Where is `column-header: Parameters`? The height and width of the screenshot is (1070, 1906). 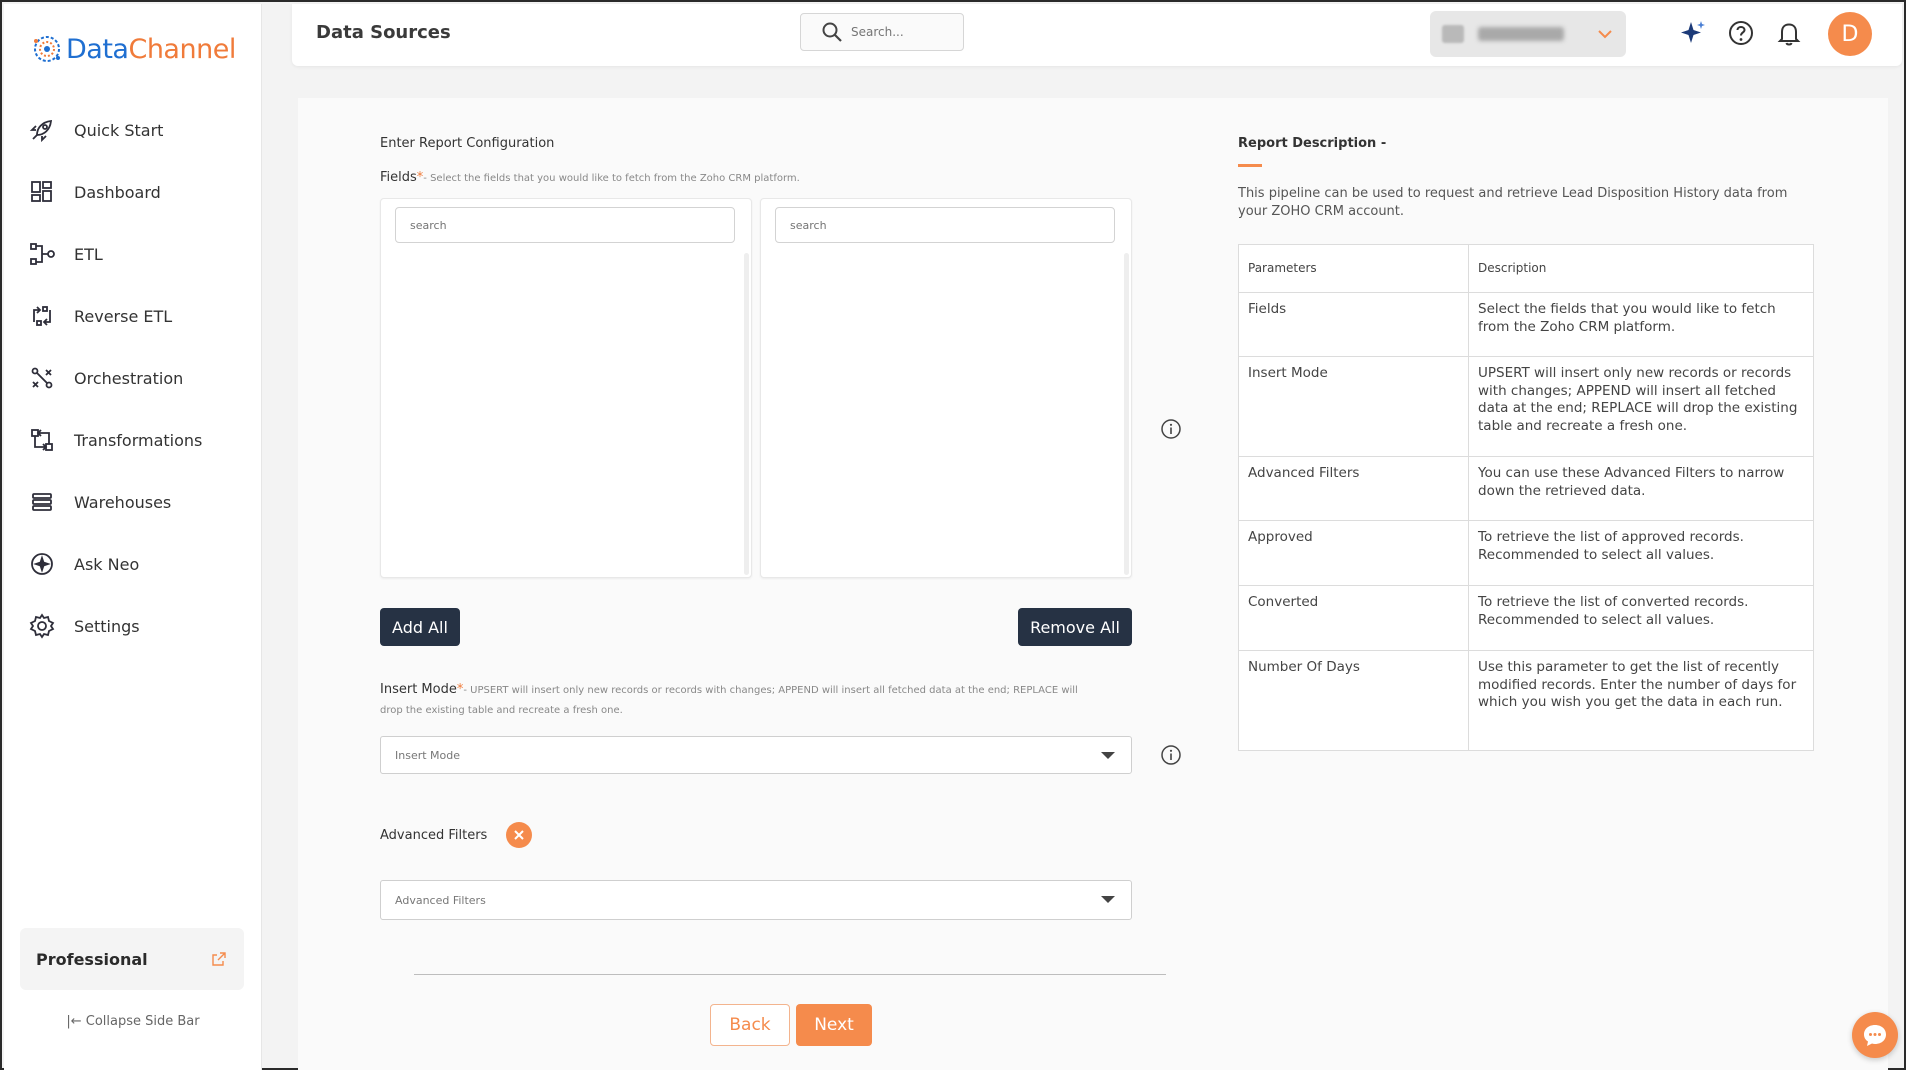 column-header: Parameters is located at coordinates (1353, 268).